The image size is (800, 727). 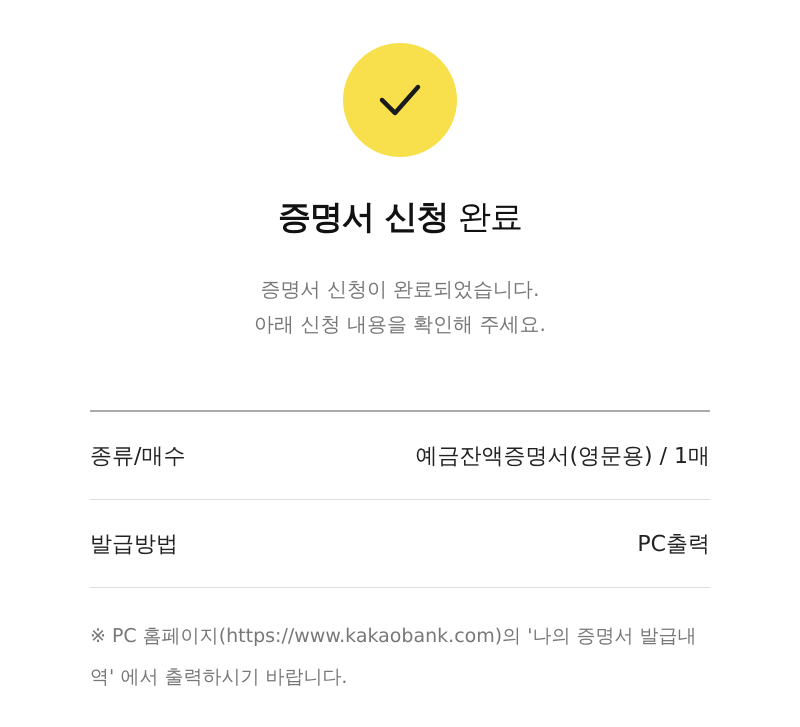 I want to click on message-text: 아래 신청 내용을 확인해 주세요., so click(x=400, y=324).